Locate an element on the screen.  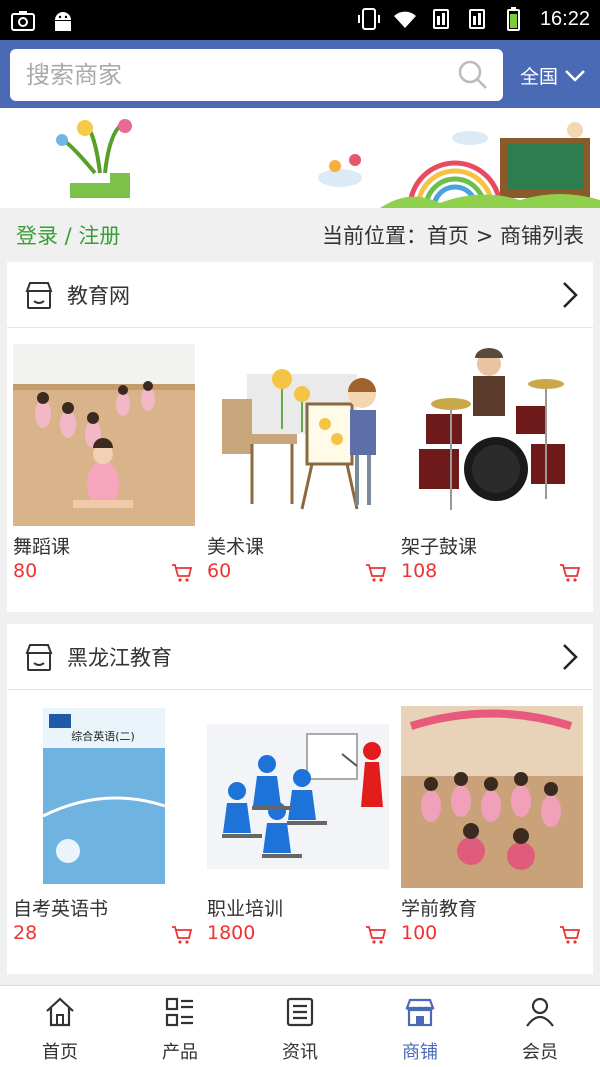
book-cover-title: 综合英语(二) is located at coordinates (103, 736).